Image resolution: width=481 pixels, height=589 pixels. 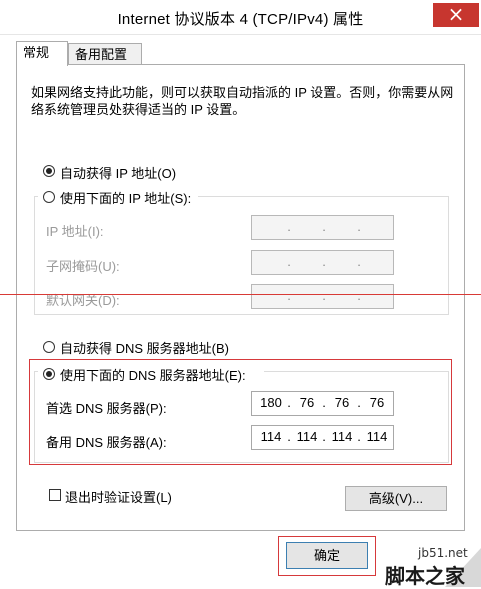 I want to click on preferred-dns-label: 首选 DNS 服务器(P):, so click(x=106, y=408).